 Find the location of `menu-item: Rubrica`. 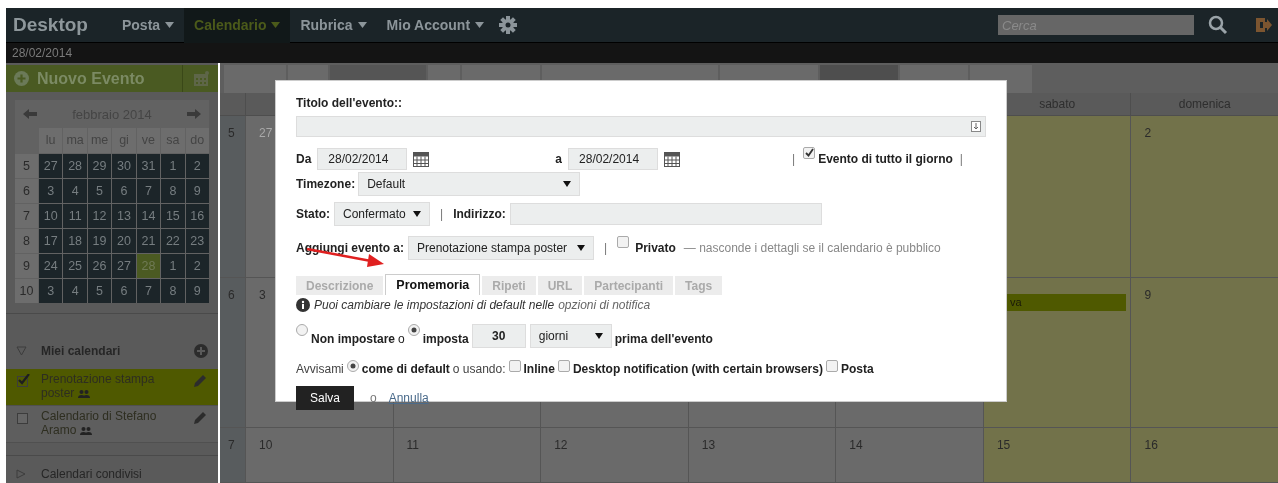

menu-item: Rubrica is located at coordinates (333, 25).